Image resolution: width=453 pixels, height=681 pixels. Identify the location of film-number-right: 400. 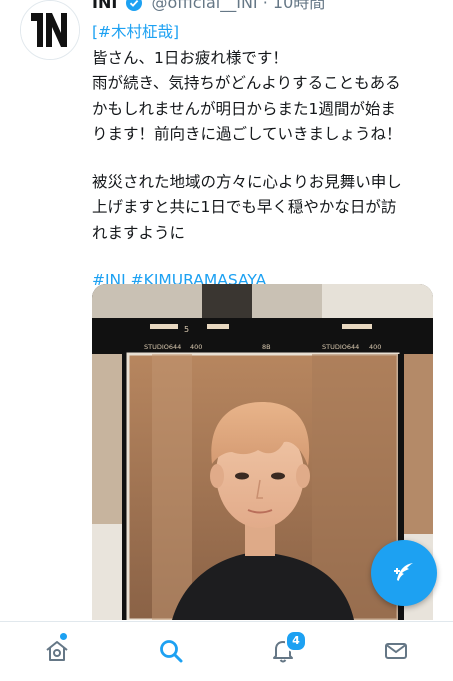
(375, 347).